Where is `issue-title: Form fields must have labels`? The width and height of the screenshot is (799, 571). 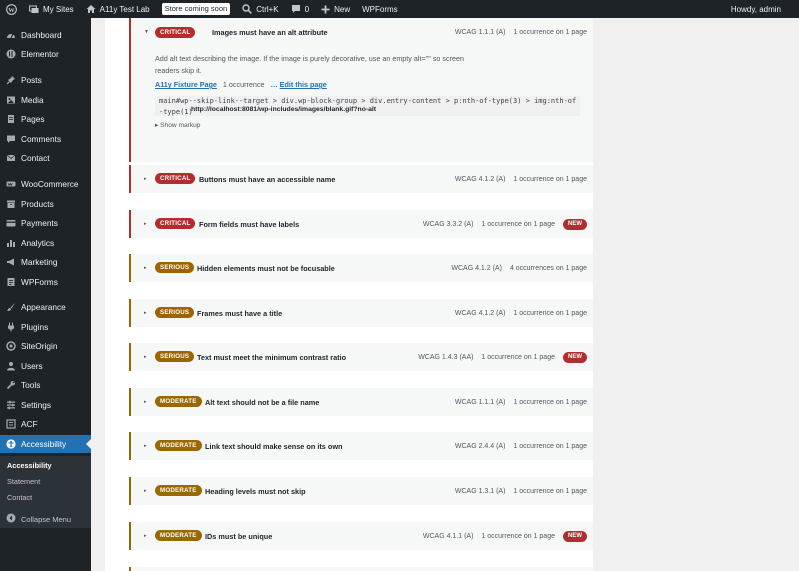 issue-title: Form fields must have labels is located at coordinates (249, 224).